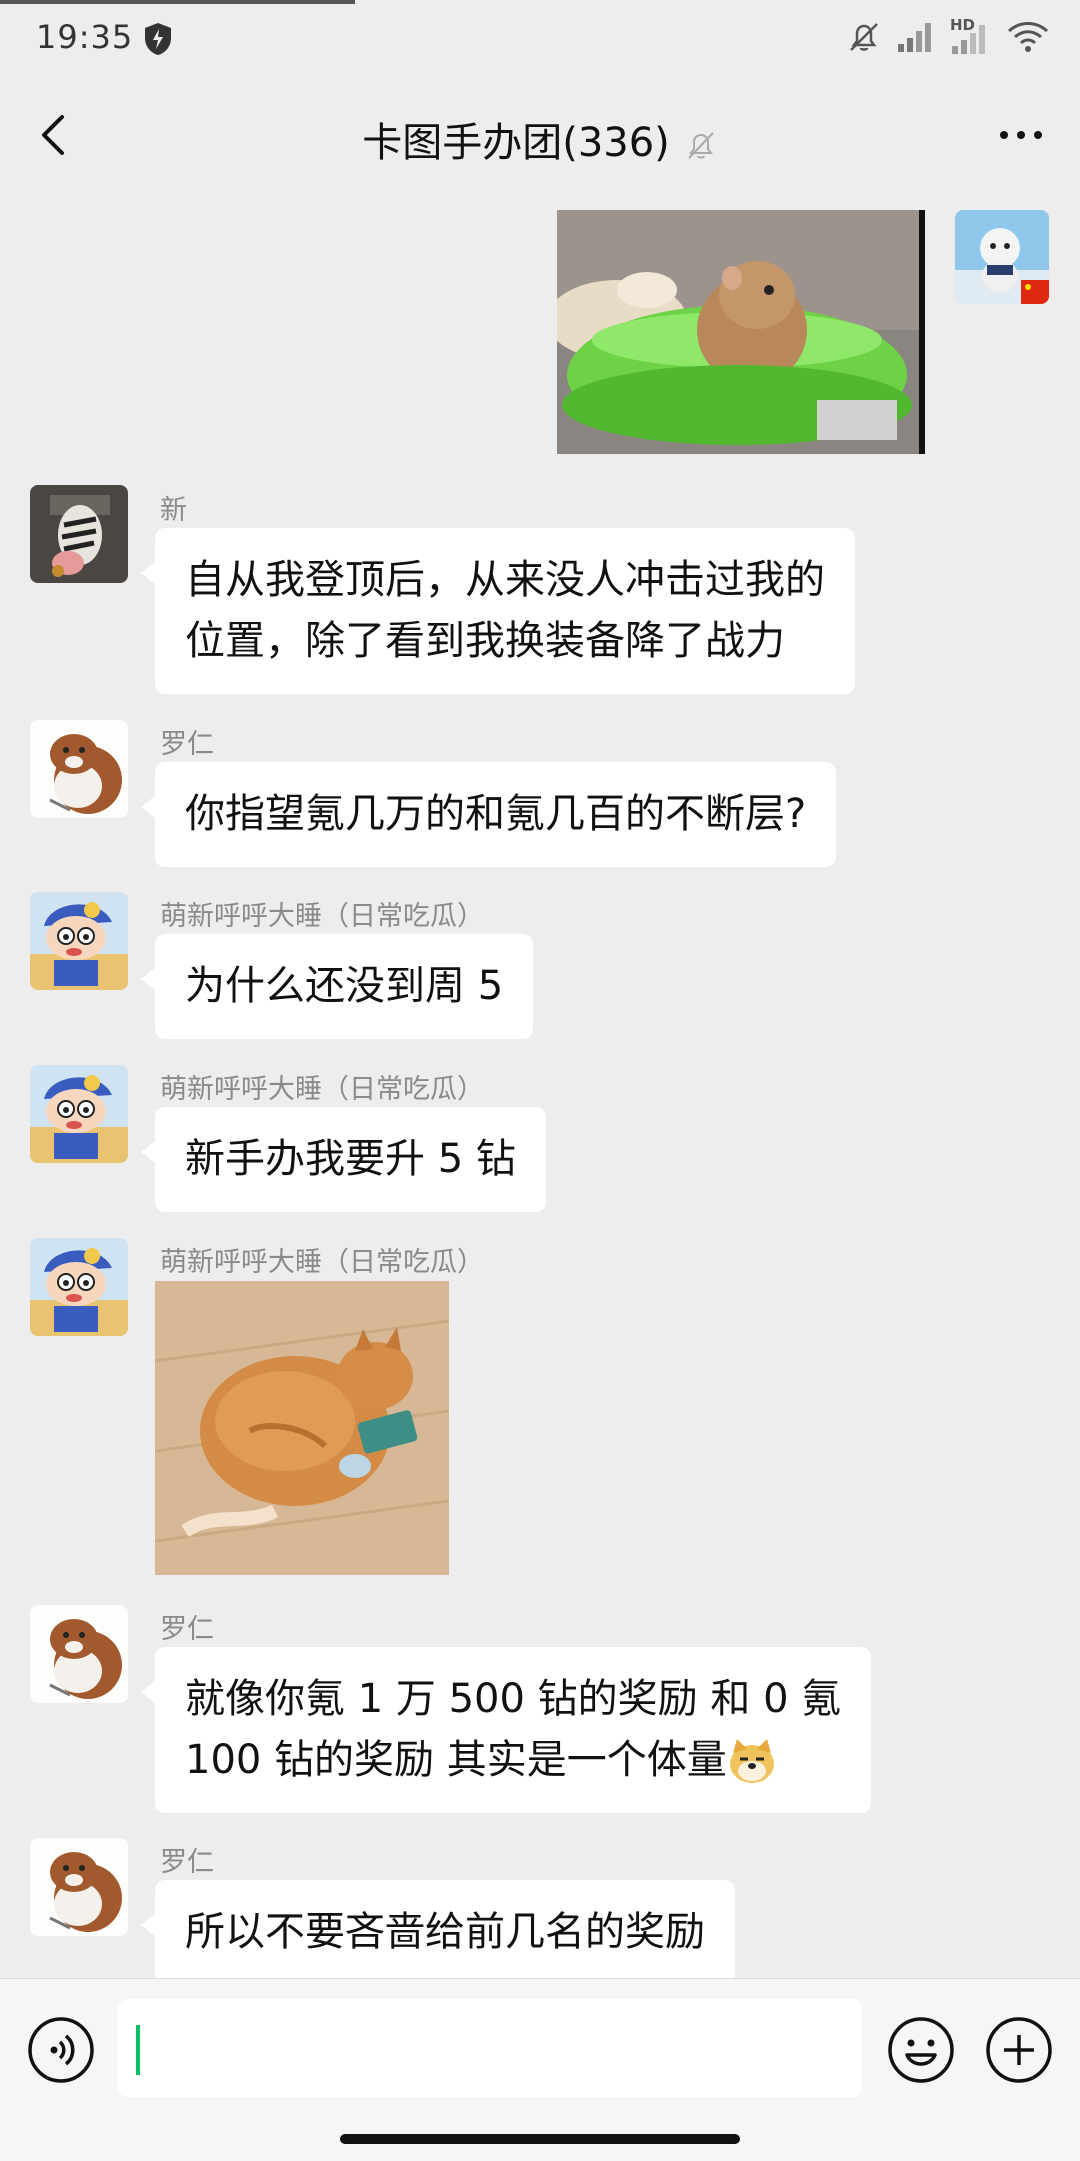 The image size is (1080, 2161). What do you see at coordinates (948, 36) in the screenshot?
I see `status-icons: HD` at bounding box center [948, 36].